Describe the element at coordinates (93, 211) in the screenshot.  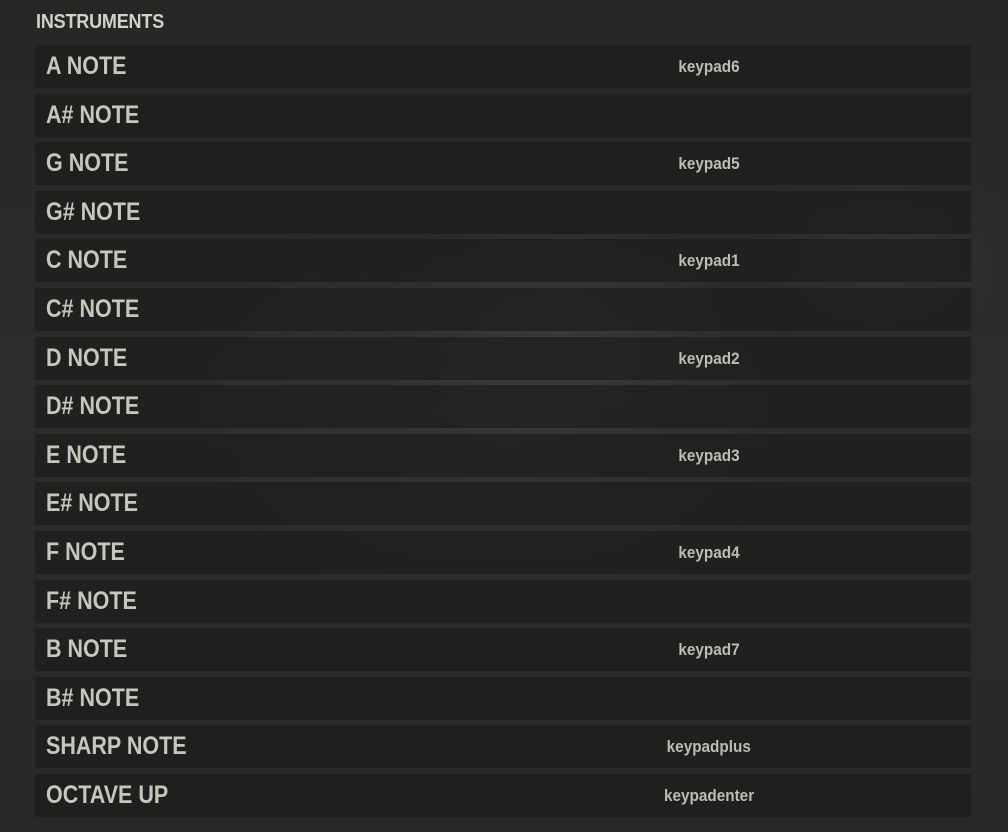
I see `keybind-action-label: G# NOTE` at that location.